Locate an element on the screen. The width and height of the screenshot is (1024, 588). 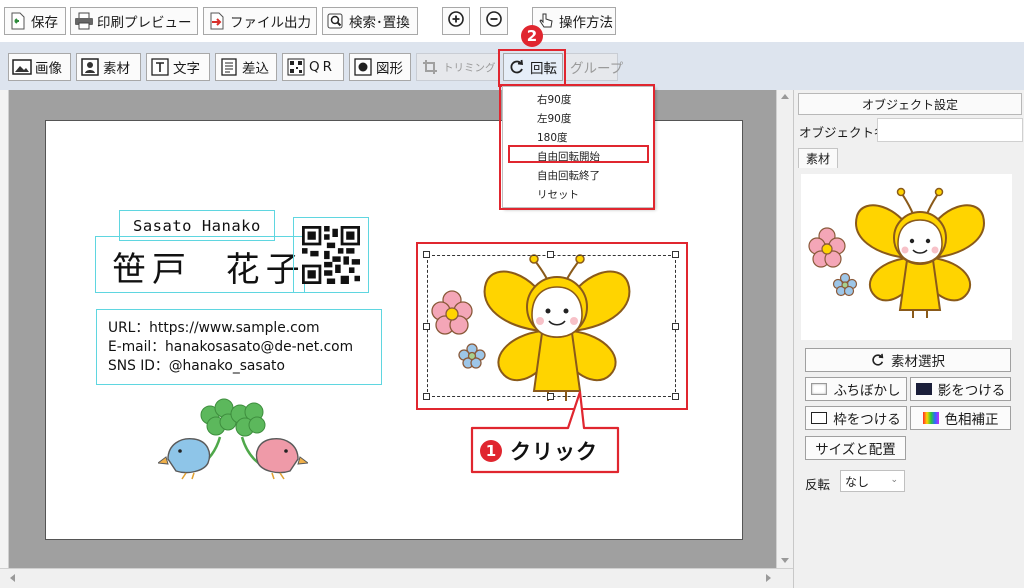
shape-icon is located at coordinates (363, 67).